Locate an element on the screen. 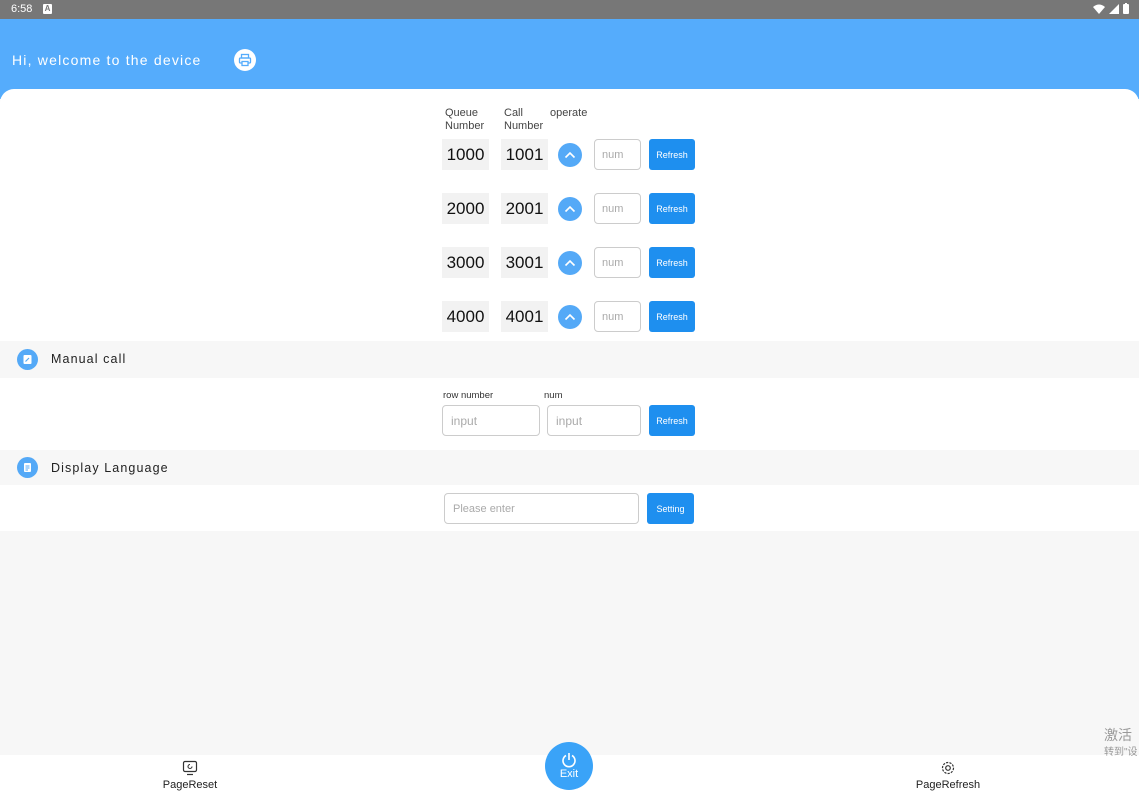 The width and height of the screenshot is (1139, 800). num-label: num is located at coordinates (553, 395).